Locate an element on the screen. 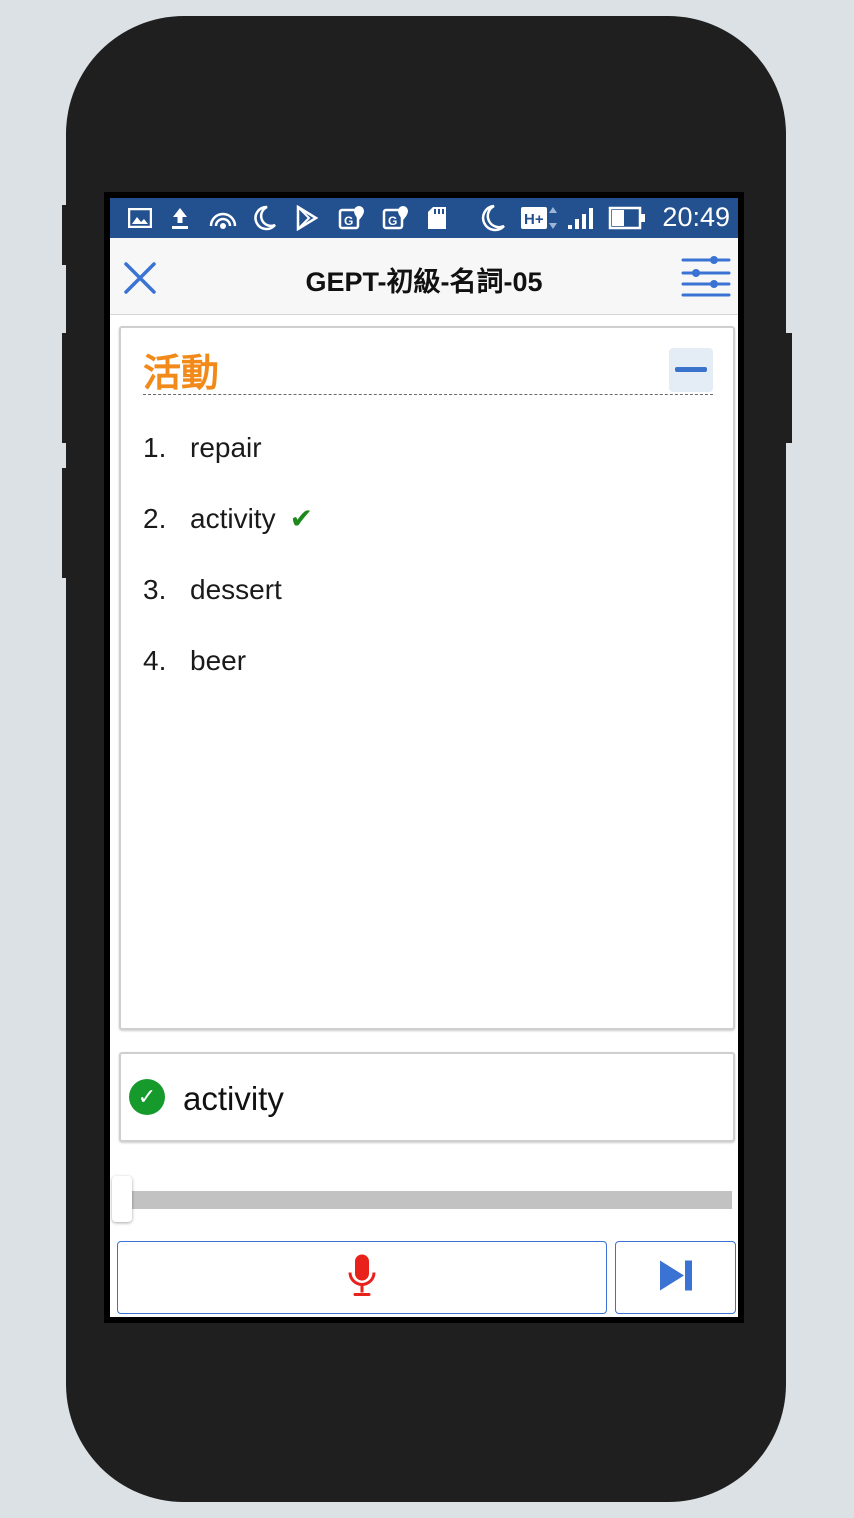 The image size is (854, 1518). check-circle-icon: ✓ is located at coordinates (147, 1097).